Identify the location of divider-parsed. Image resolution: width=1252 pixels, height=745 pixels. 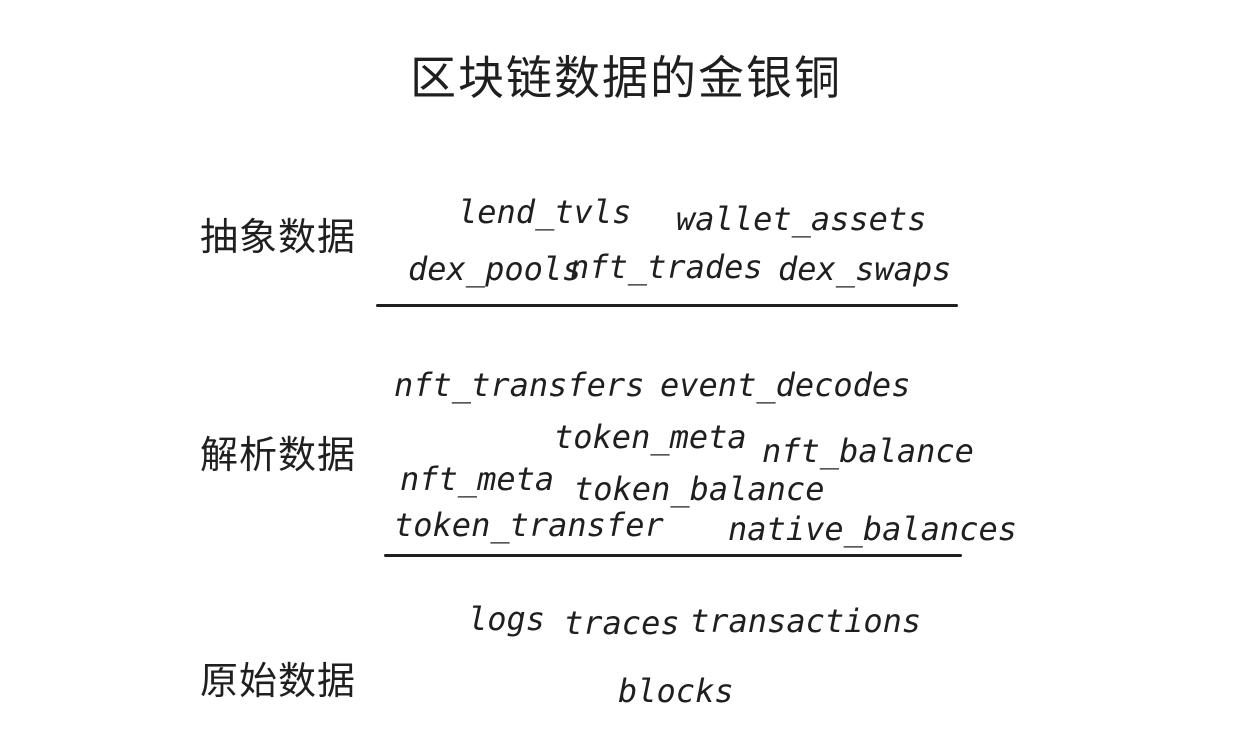
(673, 555).